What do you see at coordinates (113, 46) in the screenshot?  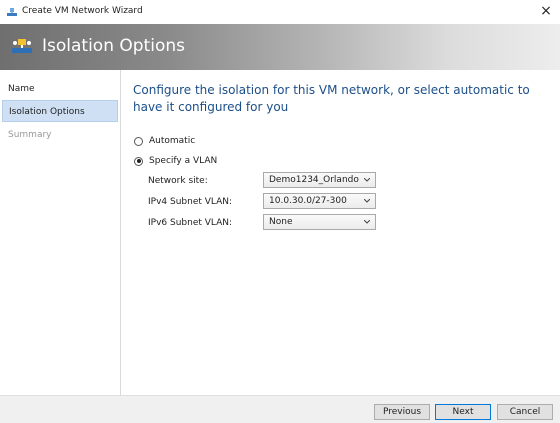 I see `page-title: Isolation Options` at bounding box center [113, 46].